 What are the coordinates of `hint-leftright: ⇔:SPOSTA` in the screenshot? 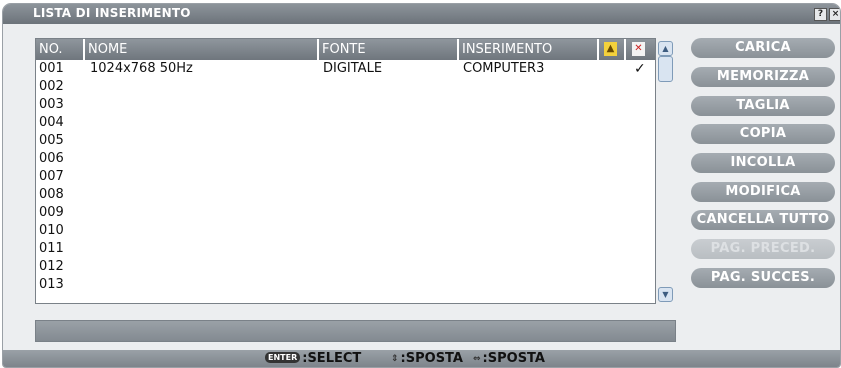 It's located at (509, 358).